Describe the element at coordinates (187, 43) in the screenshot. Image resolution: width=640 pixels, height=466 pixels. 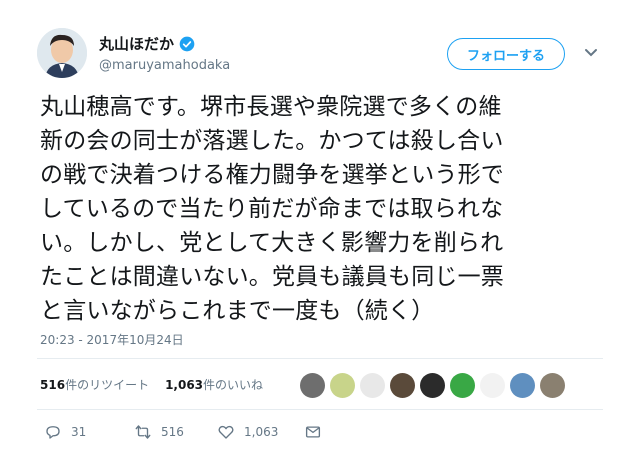
I see `verified-badge-icon` at that location.